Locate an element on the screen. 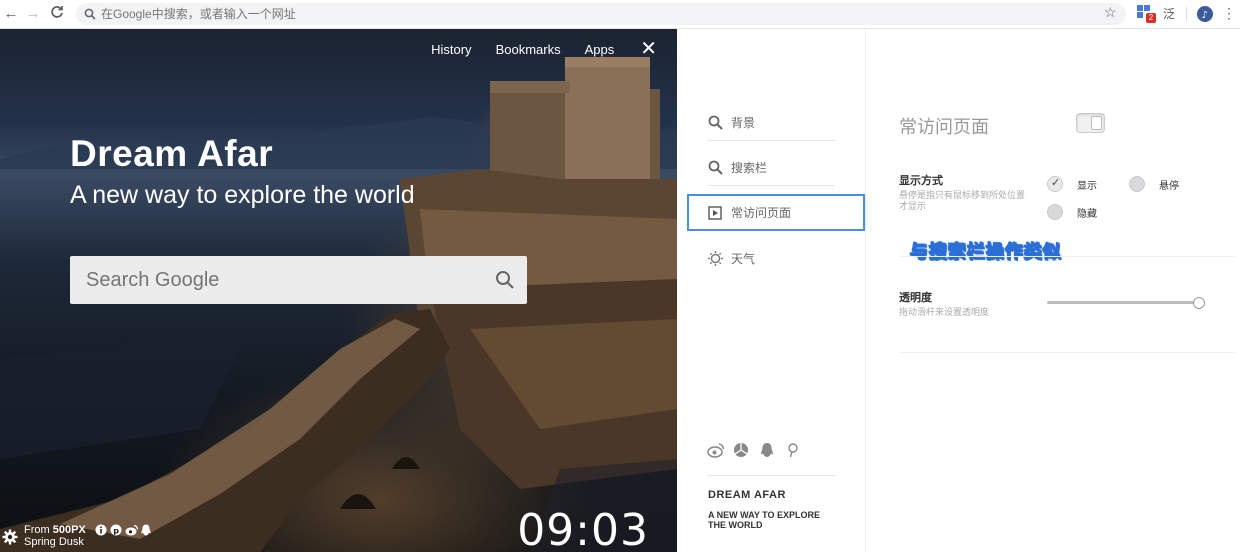 This screenshot has width=1240, height=552. apps-link: Apps is located at coordinates (600, 49).